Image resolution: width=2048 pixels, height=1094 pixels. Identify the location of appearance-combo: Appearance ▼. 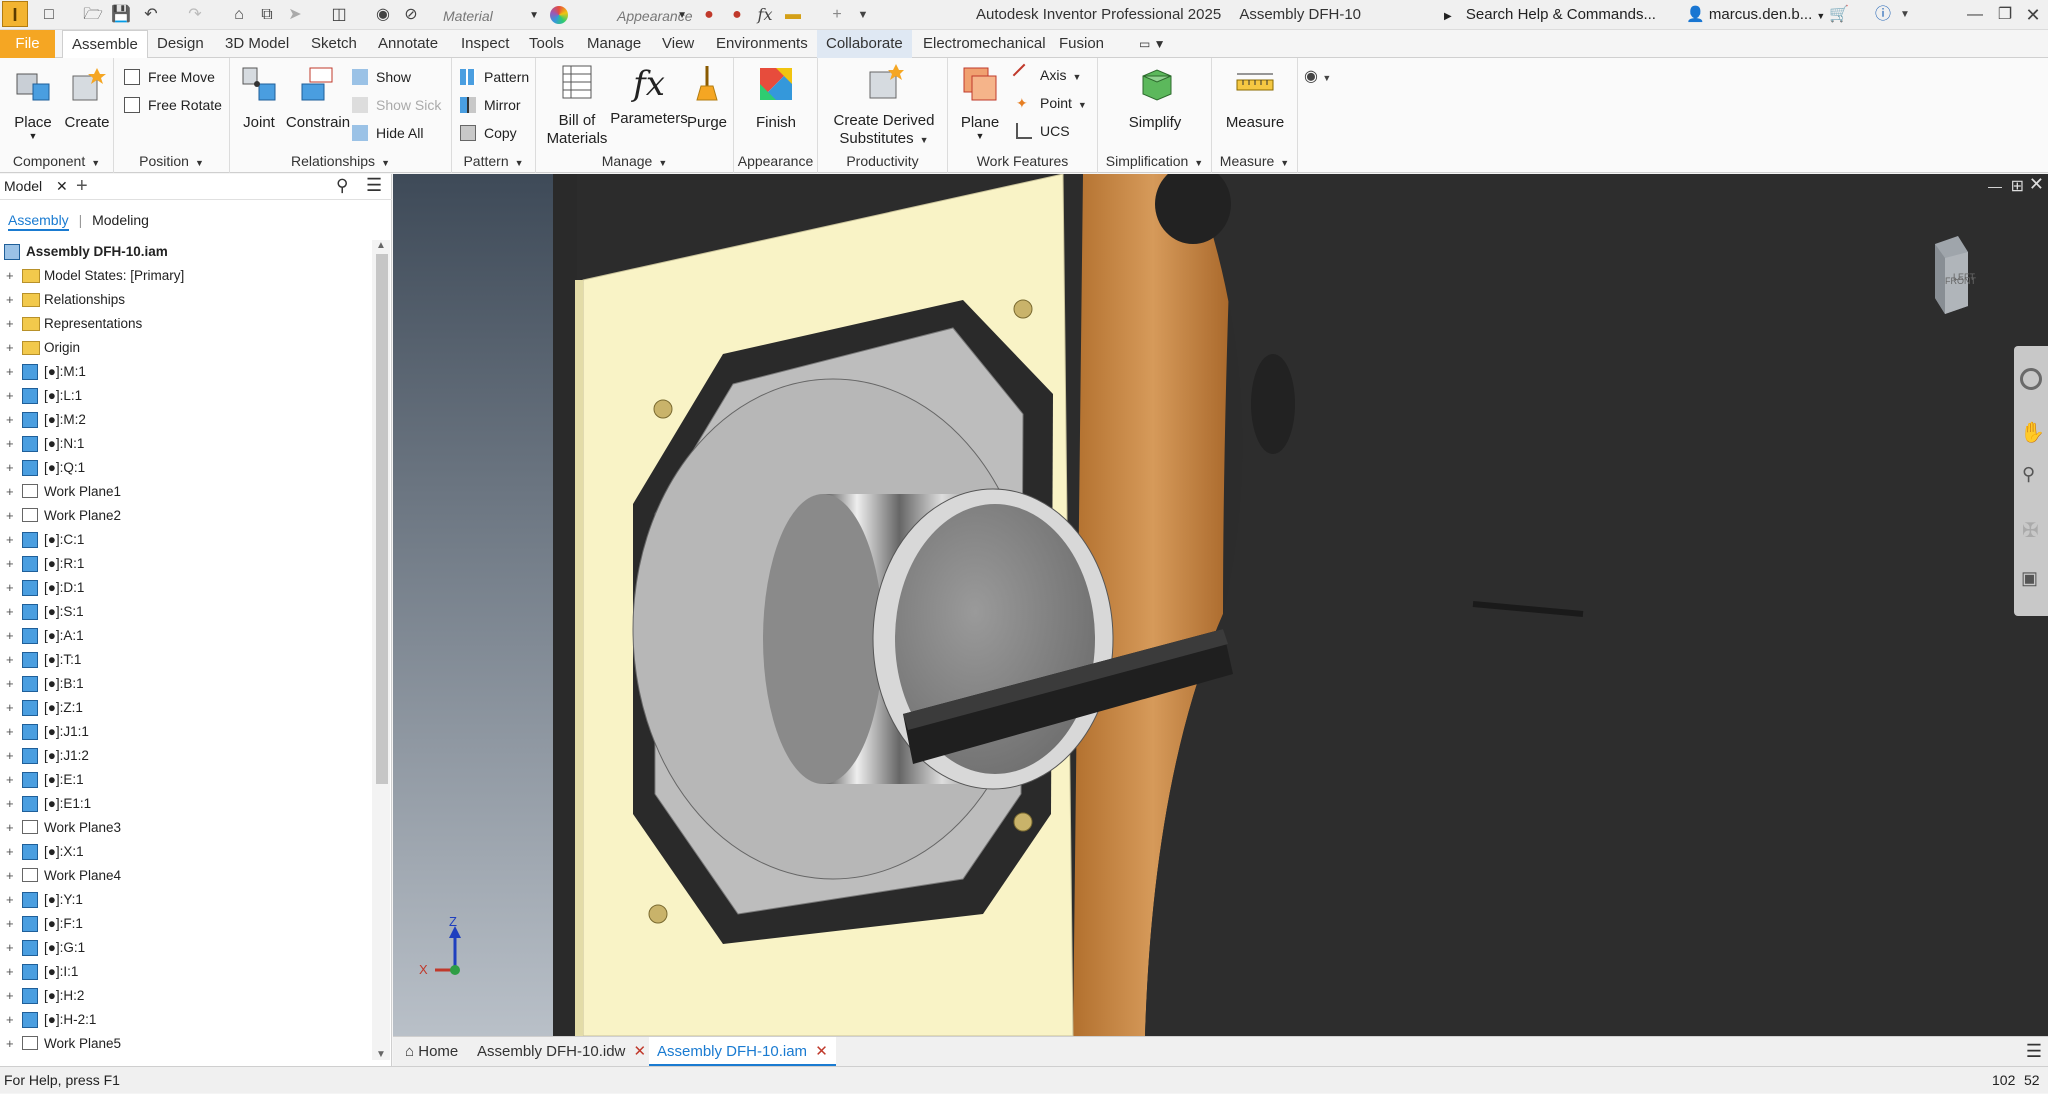
(640, 15).